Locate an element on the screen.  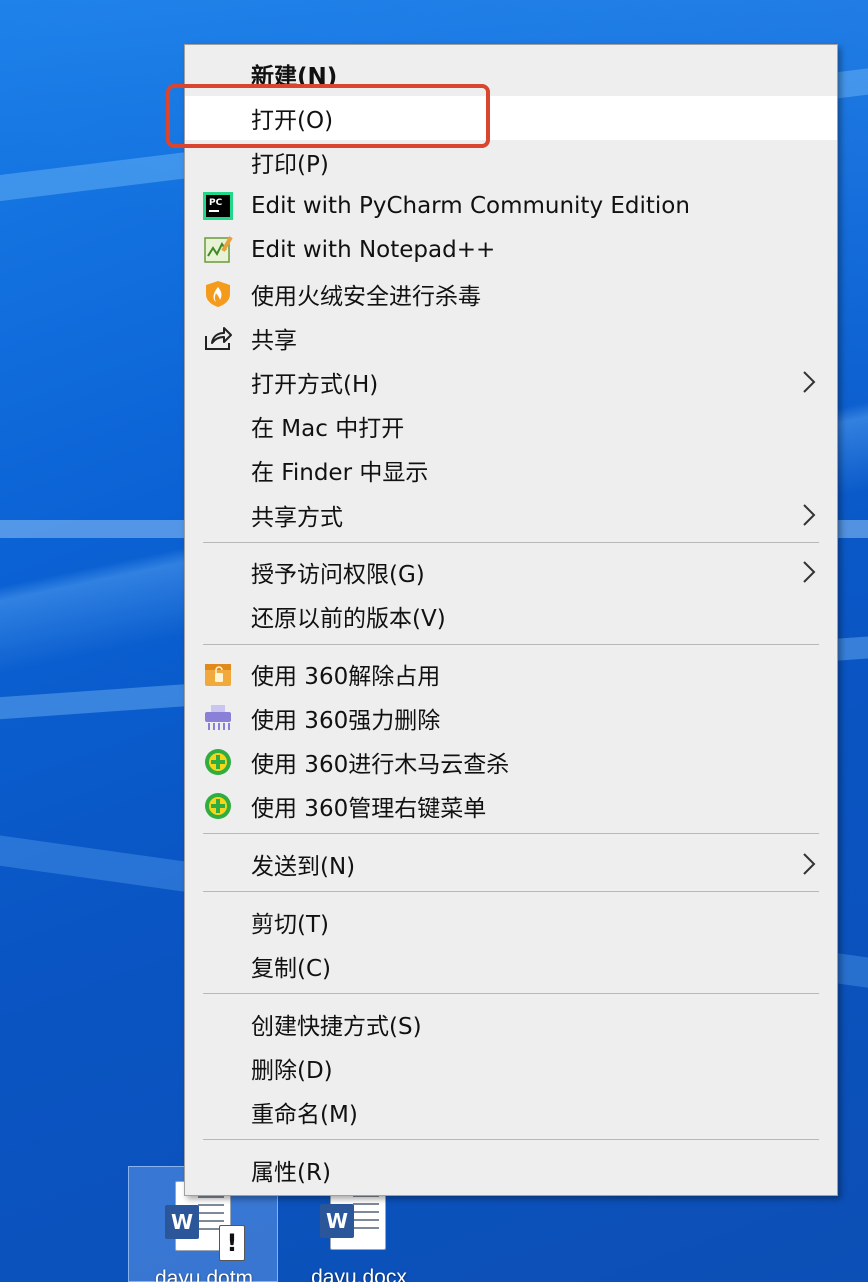
menu-item-share-via: 共享方式 is located at coordinates (511, 515).